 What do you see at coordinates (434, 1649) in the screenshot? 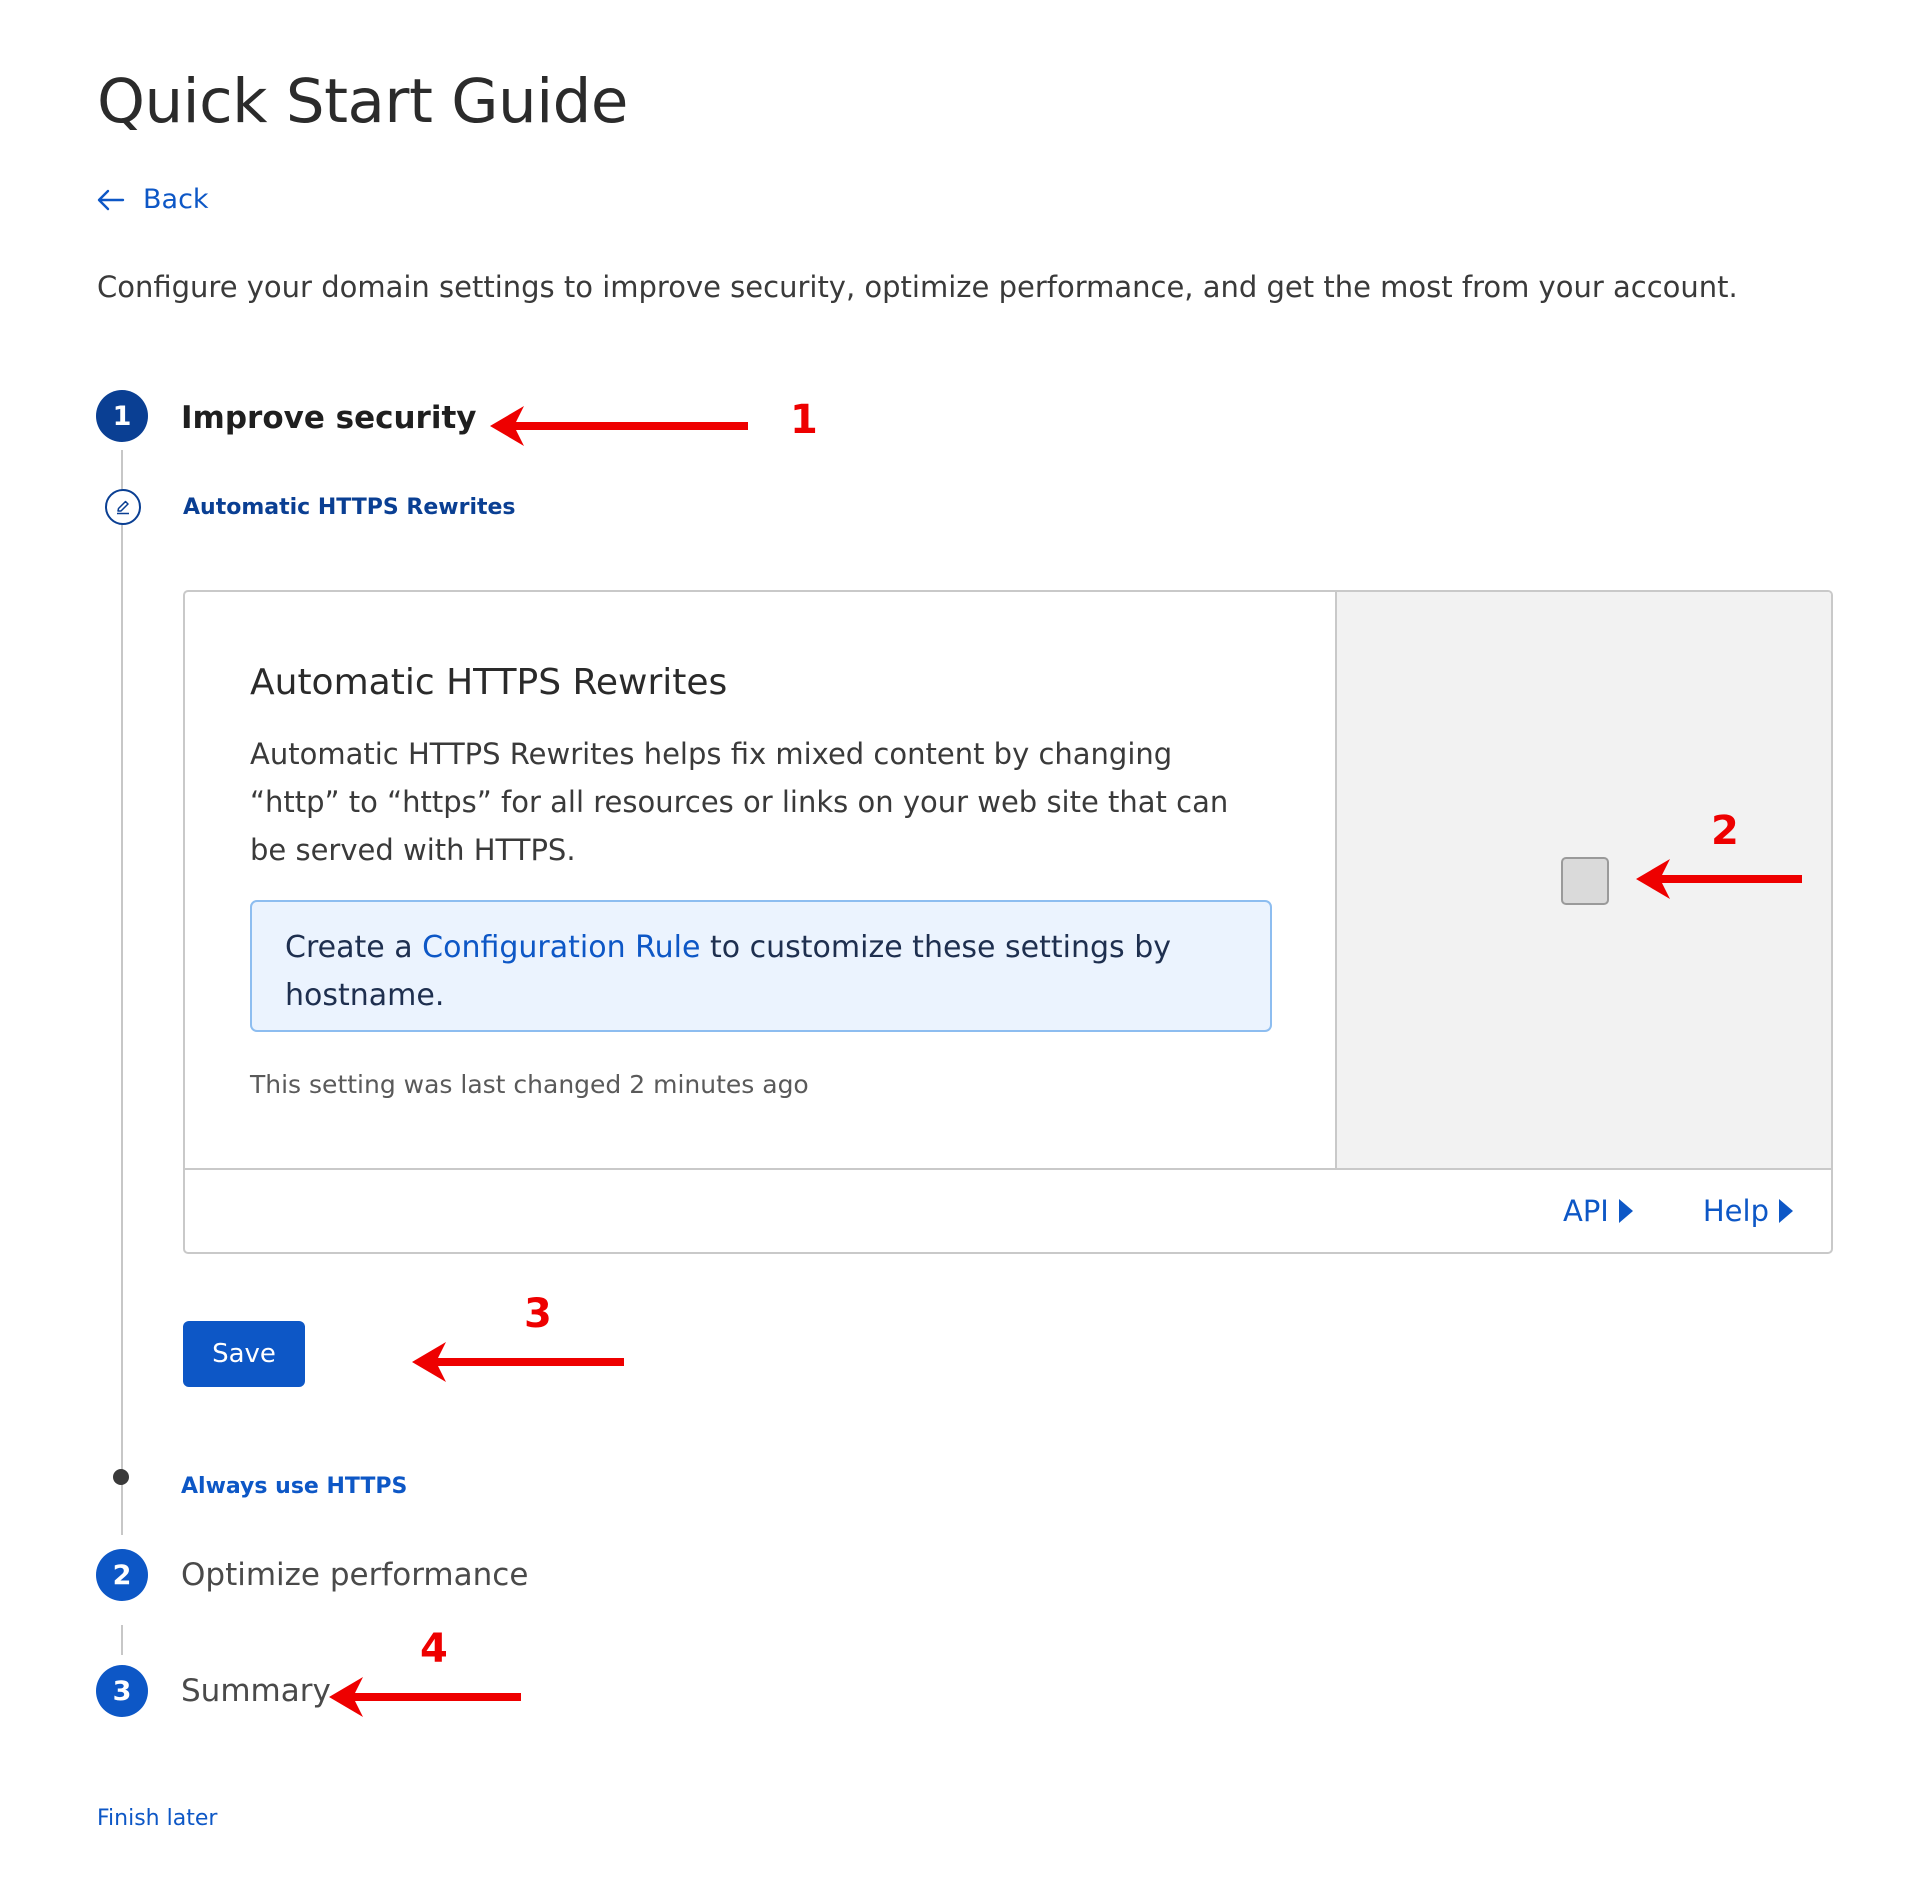
I see `annotation-number-4: 4` at bounding box center [434, 1649].